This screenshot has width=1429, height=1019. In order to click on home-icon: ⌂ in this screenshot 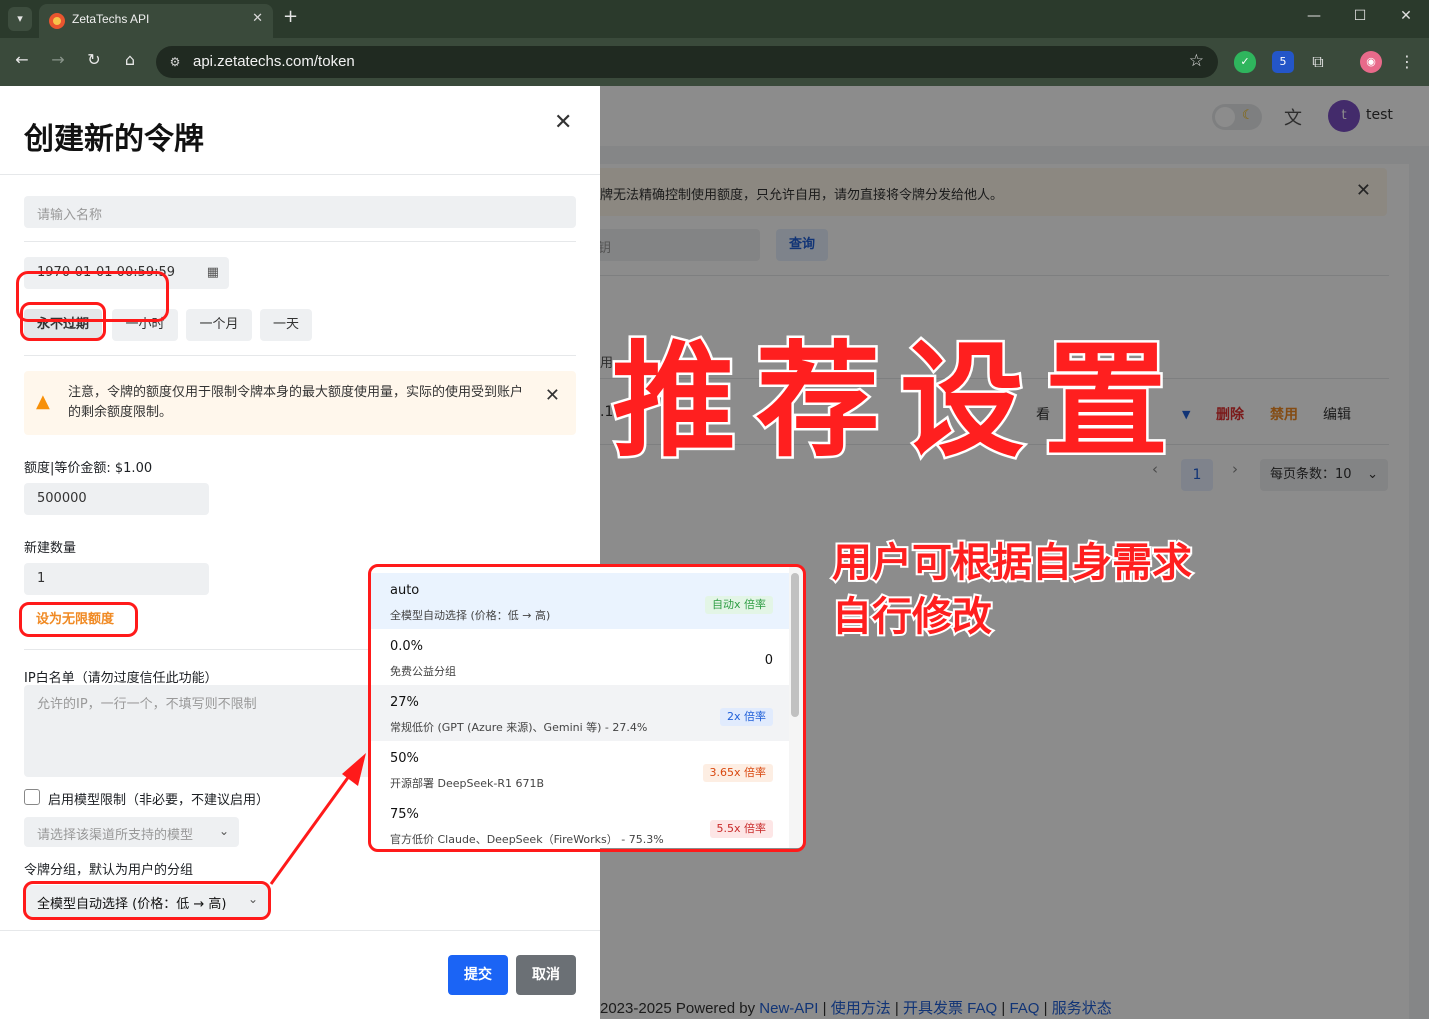, I will do `click(130, 59)`.